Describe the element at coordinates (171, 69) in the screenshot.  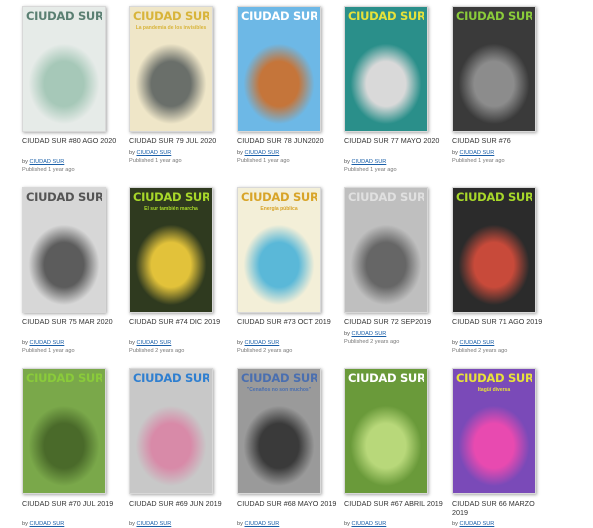
I see `cover-thumbnail: CIUDAD SUR La pandemia de los invisibles` at that location.